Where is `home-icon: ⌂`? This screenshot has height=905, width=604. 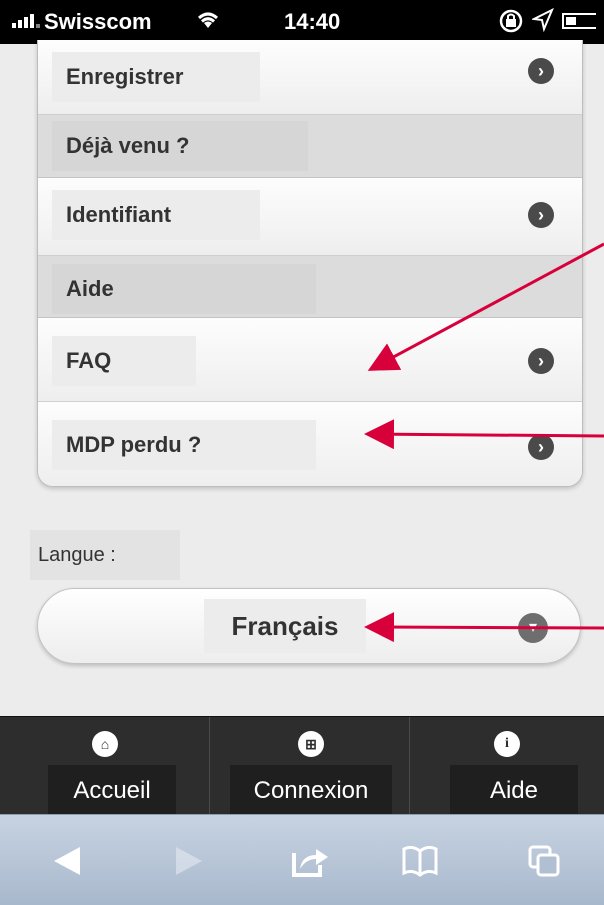
home-icon: ⌂ is located at coordinates (105, 744).